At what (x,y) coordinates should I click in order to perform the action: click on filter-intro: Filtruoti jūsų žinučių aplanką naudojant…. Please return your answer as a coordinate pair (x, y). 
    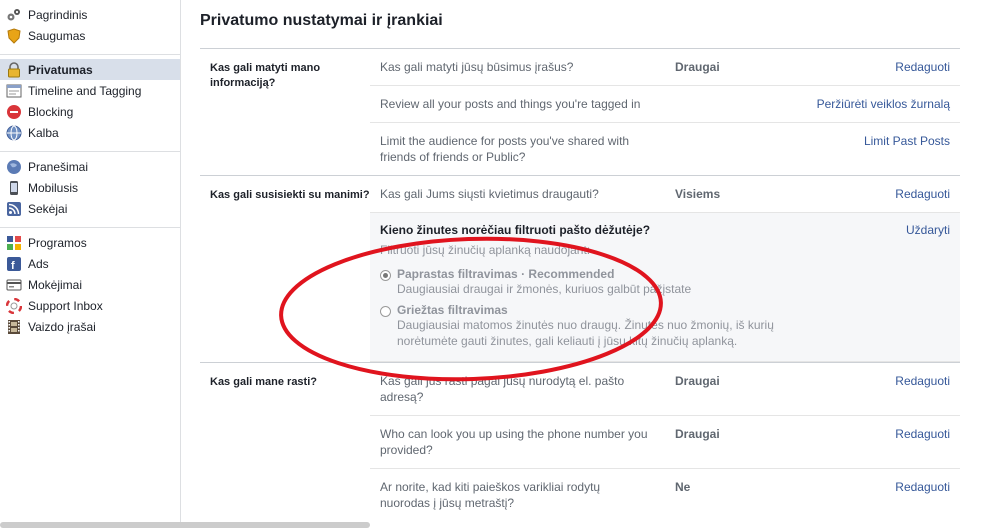
    Looking at the image, I should click on (485, 250).